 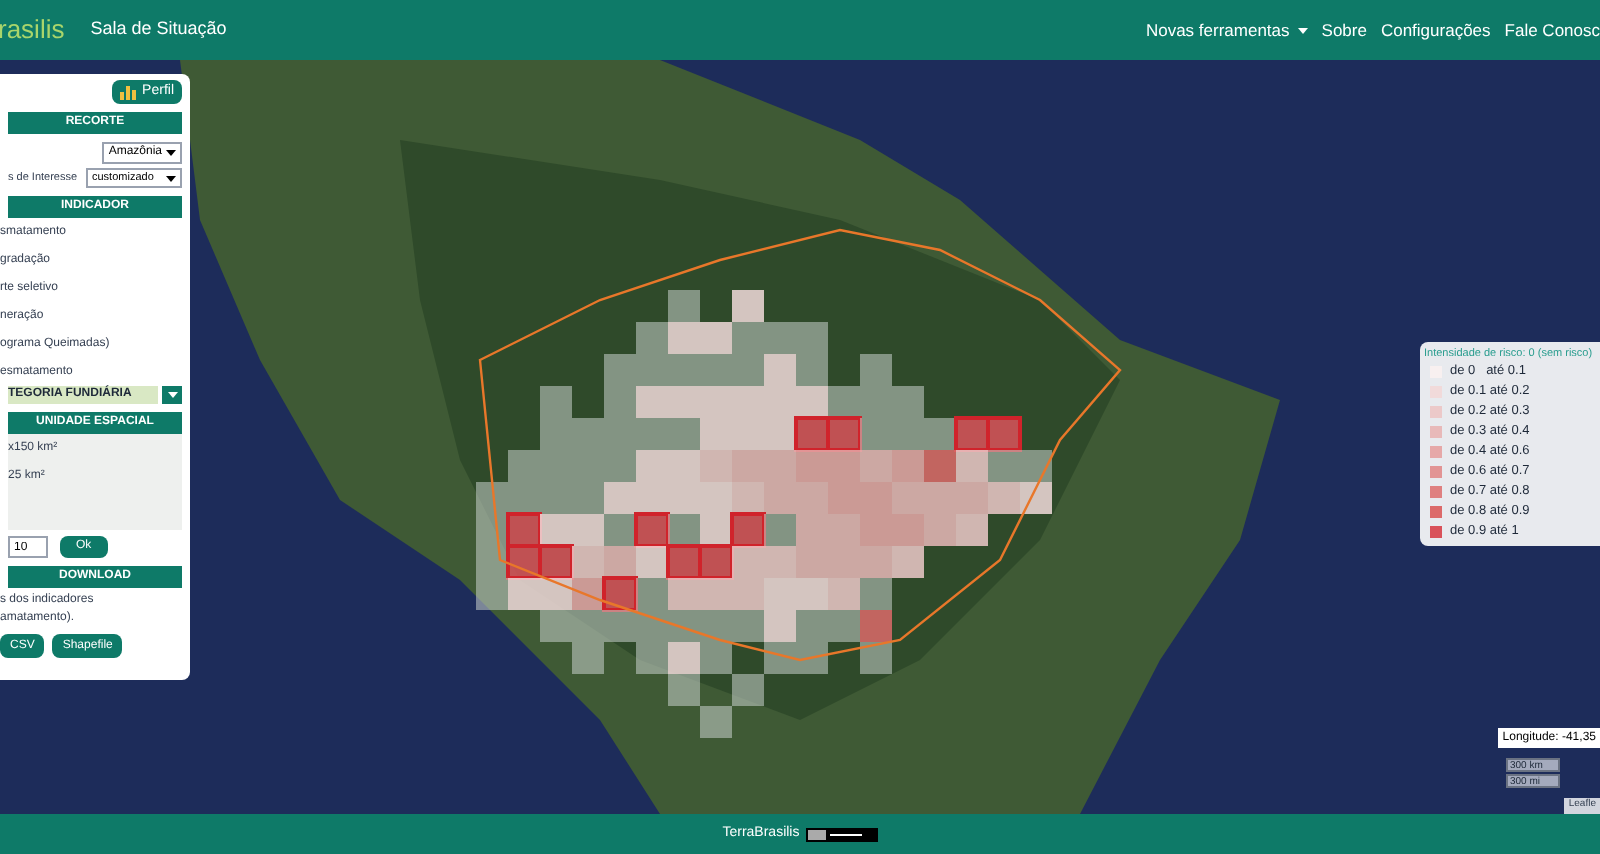 What do you see at coordinates (128, 92) in the screenshot?
I see `bar-chart-icon` at bounding box center [128, 92].